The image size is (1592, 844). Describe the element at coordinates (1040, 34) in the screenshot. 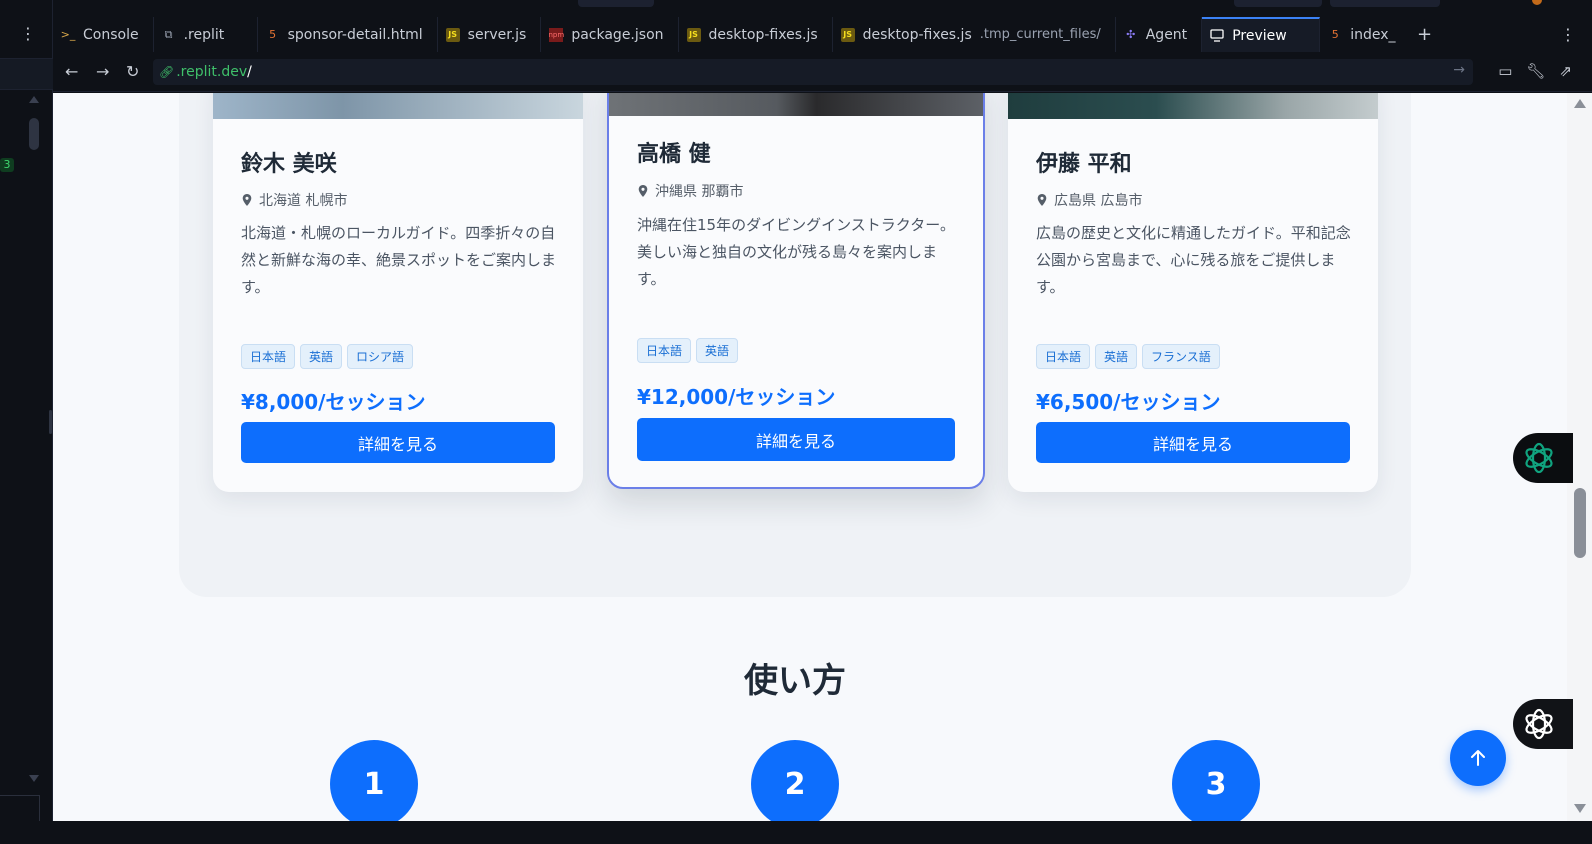

I see `tab-sublabel: .tmp_current_files/` at that location.